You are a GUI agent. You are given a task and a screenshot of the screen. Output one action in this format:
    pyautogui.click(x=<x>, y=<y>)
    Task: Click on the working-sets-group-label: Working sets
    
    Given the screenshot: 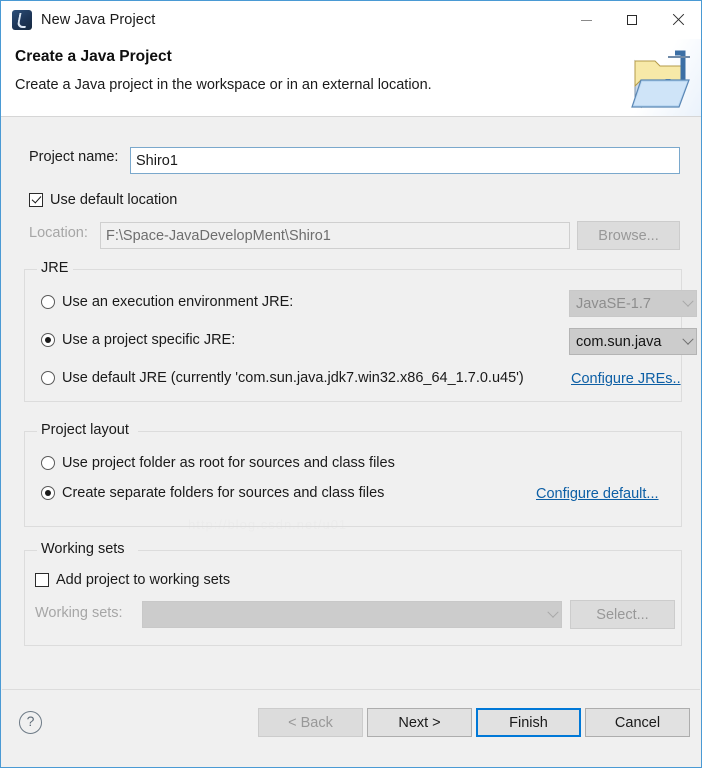 What is the action you would take?
    pyautogui.click(x=83, y=549)
    